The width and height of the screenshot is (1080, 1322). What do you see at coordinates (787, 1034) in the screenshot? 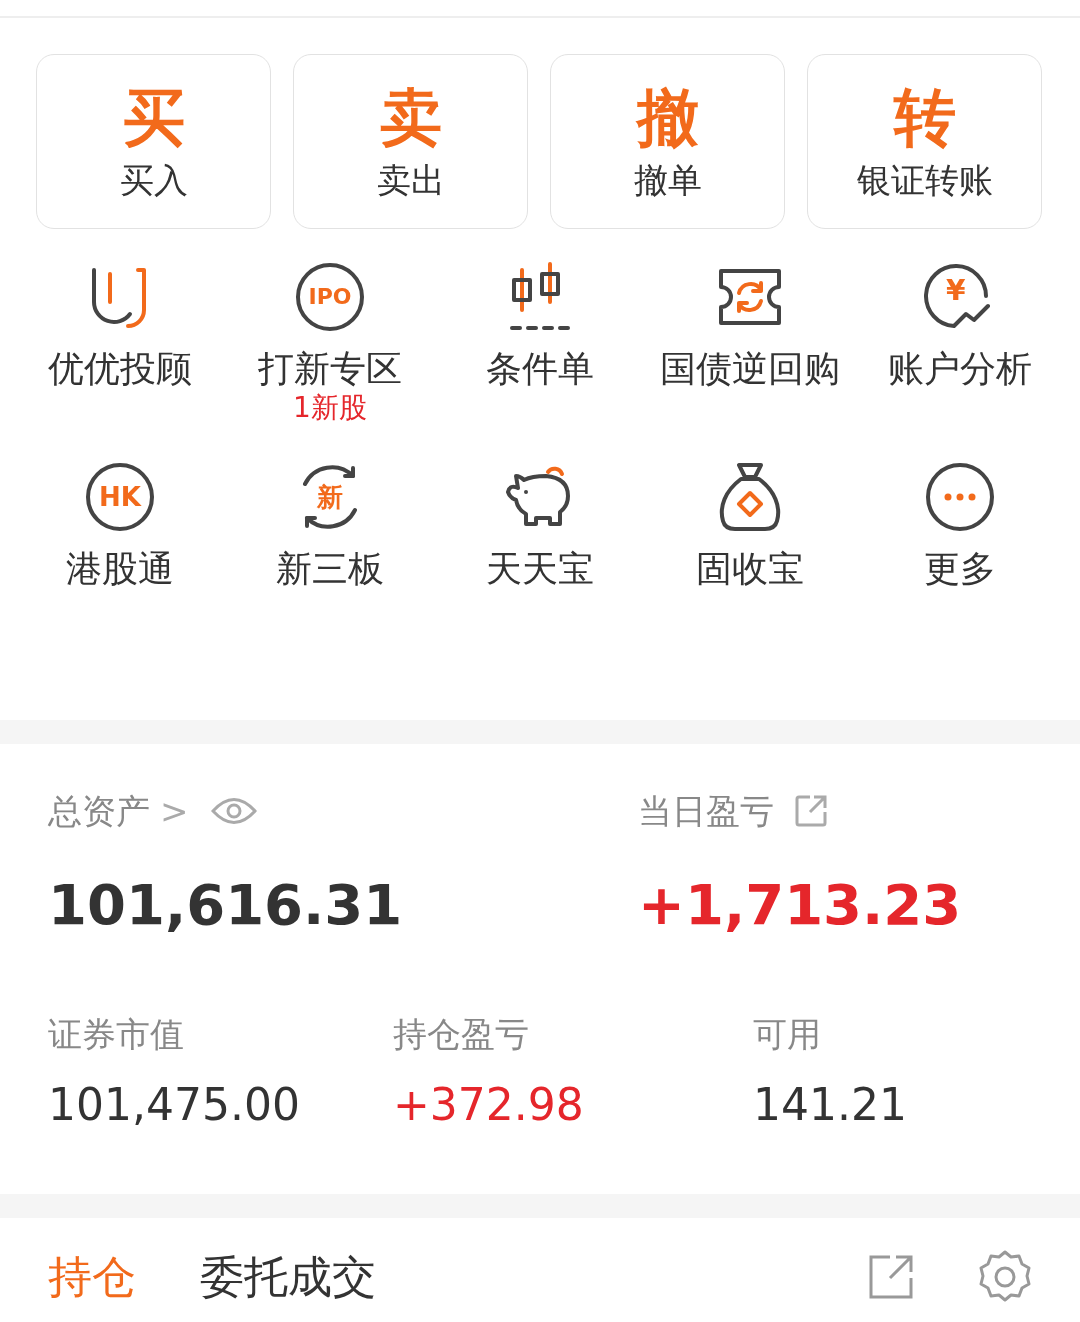
I see `metric-label: 可用` at bounding box center [787, 1034].